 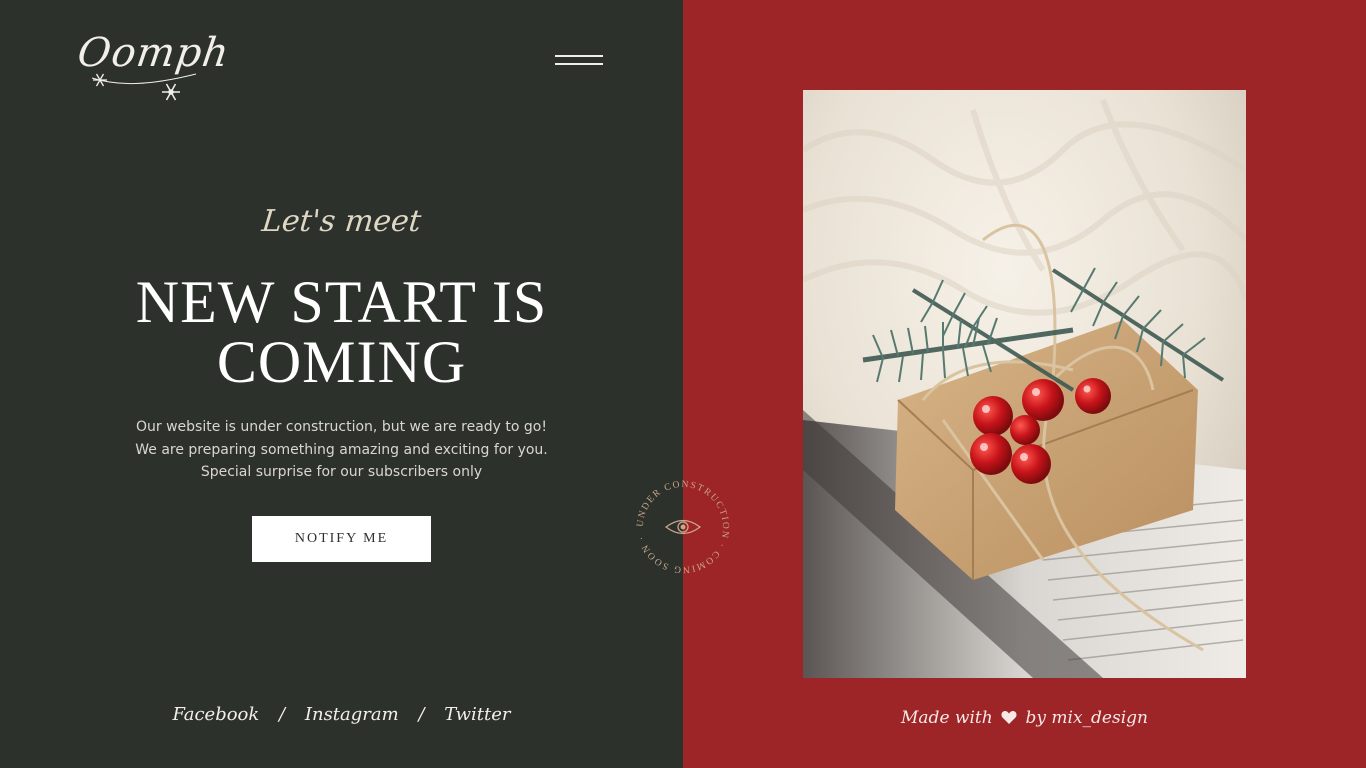 What do you see at coordinates (1087, 718) in the screenshot?
I see `credit-author: by mix_design` at bounding box center [1087, 718].